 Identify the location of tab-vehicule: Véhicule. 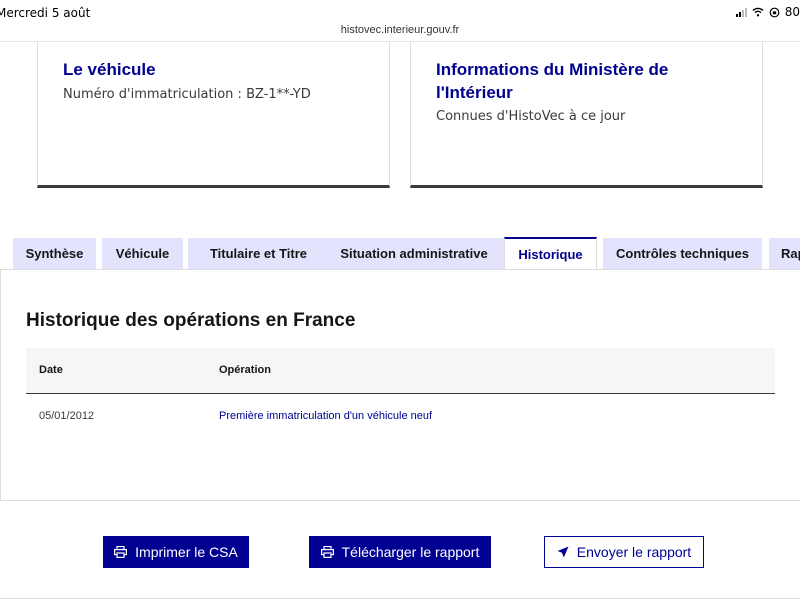
(142, 253).